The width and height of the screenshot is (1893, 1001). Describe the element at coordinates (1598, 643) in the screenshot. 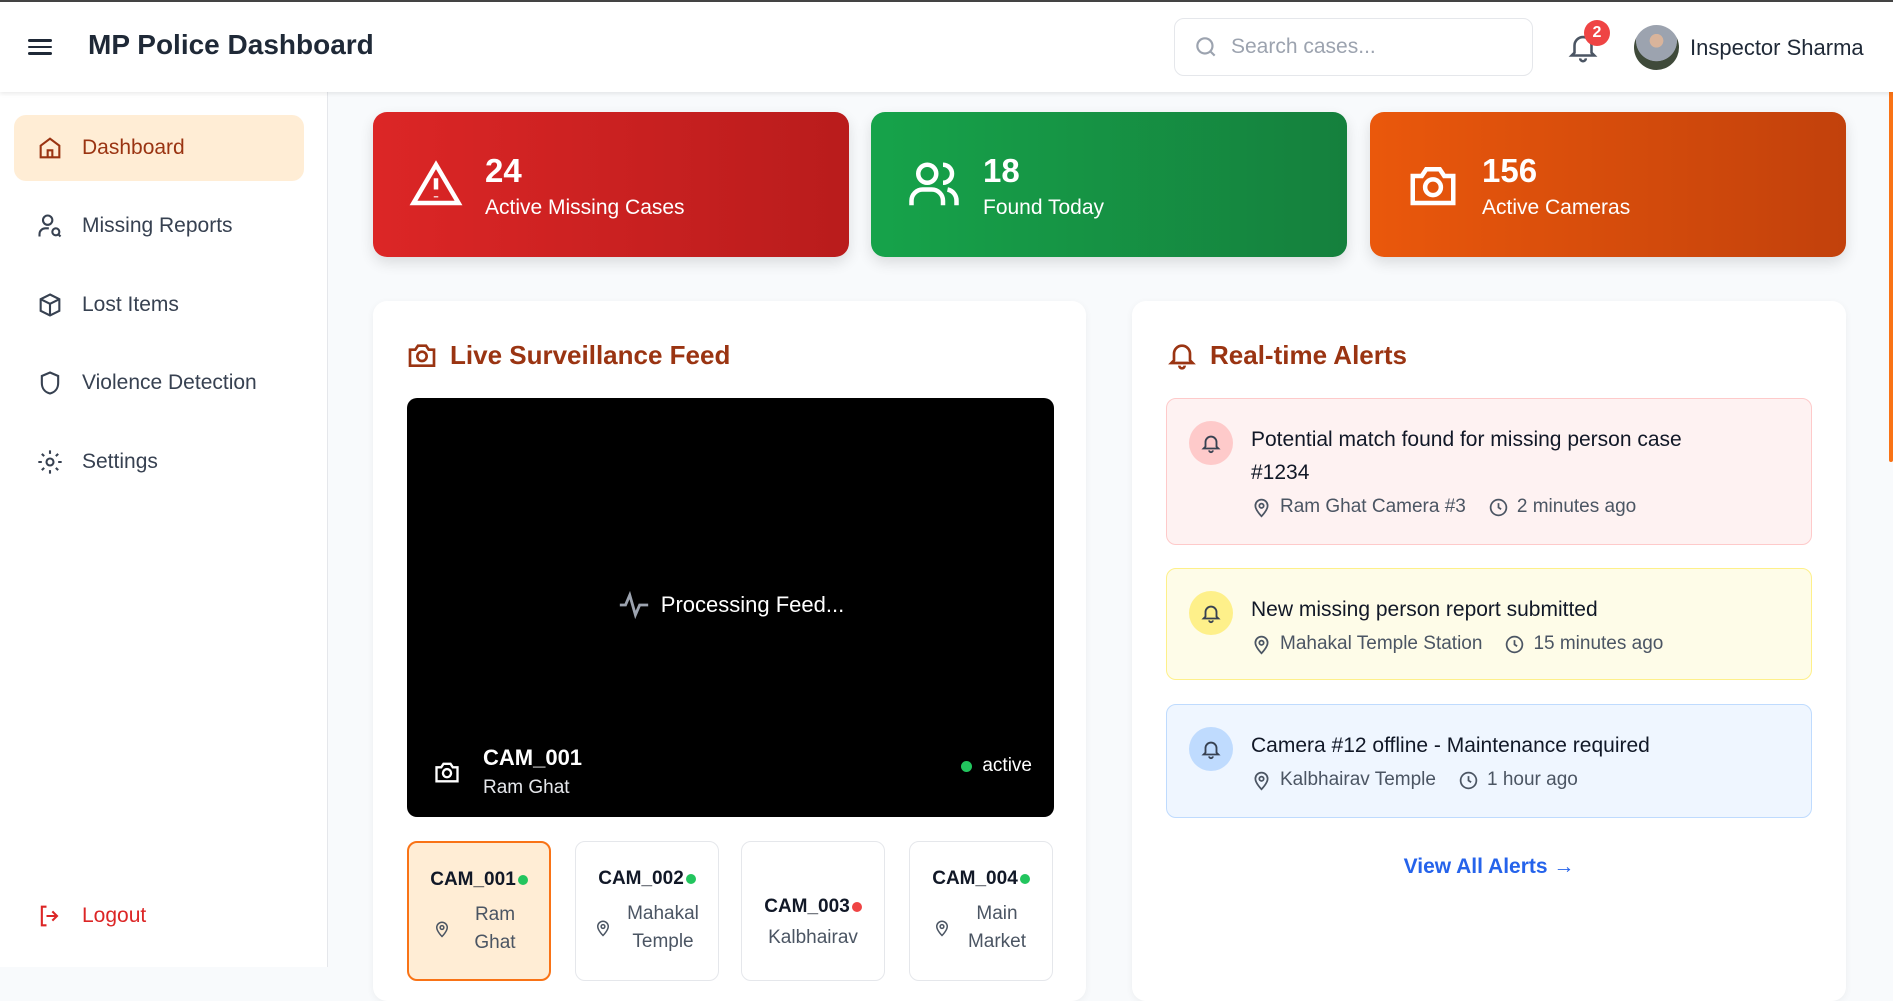

I see `alert-time: 15 minutes ago` at that location.